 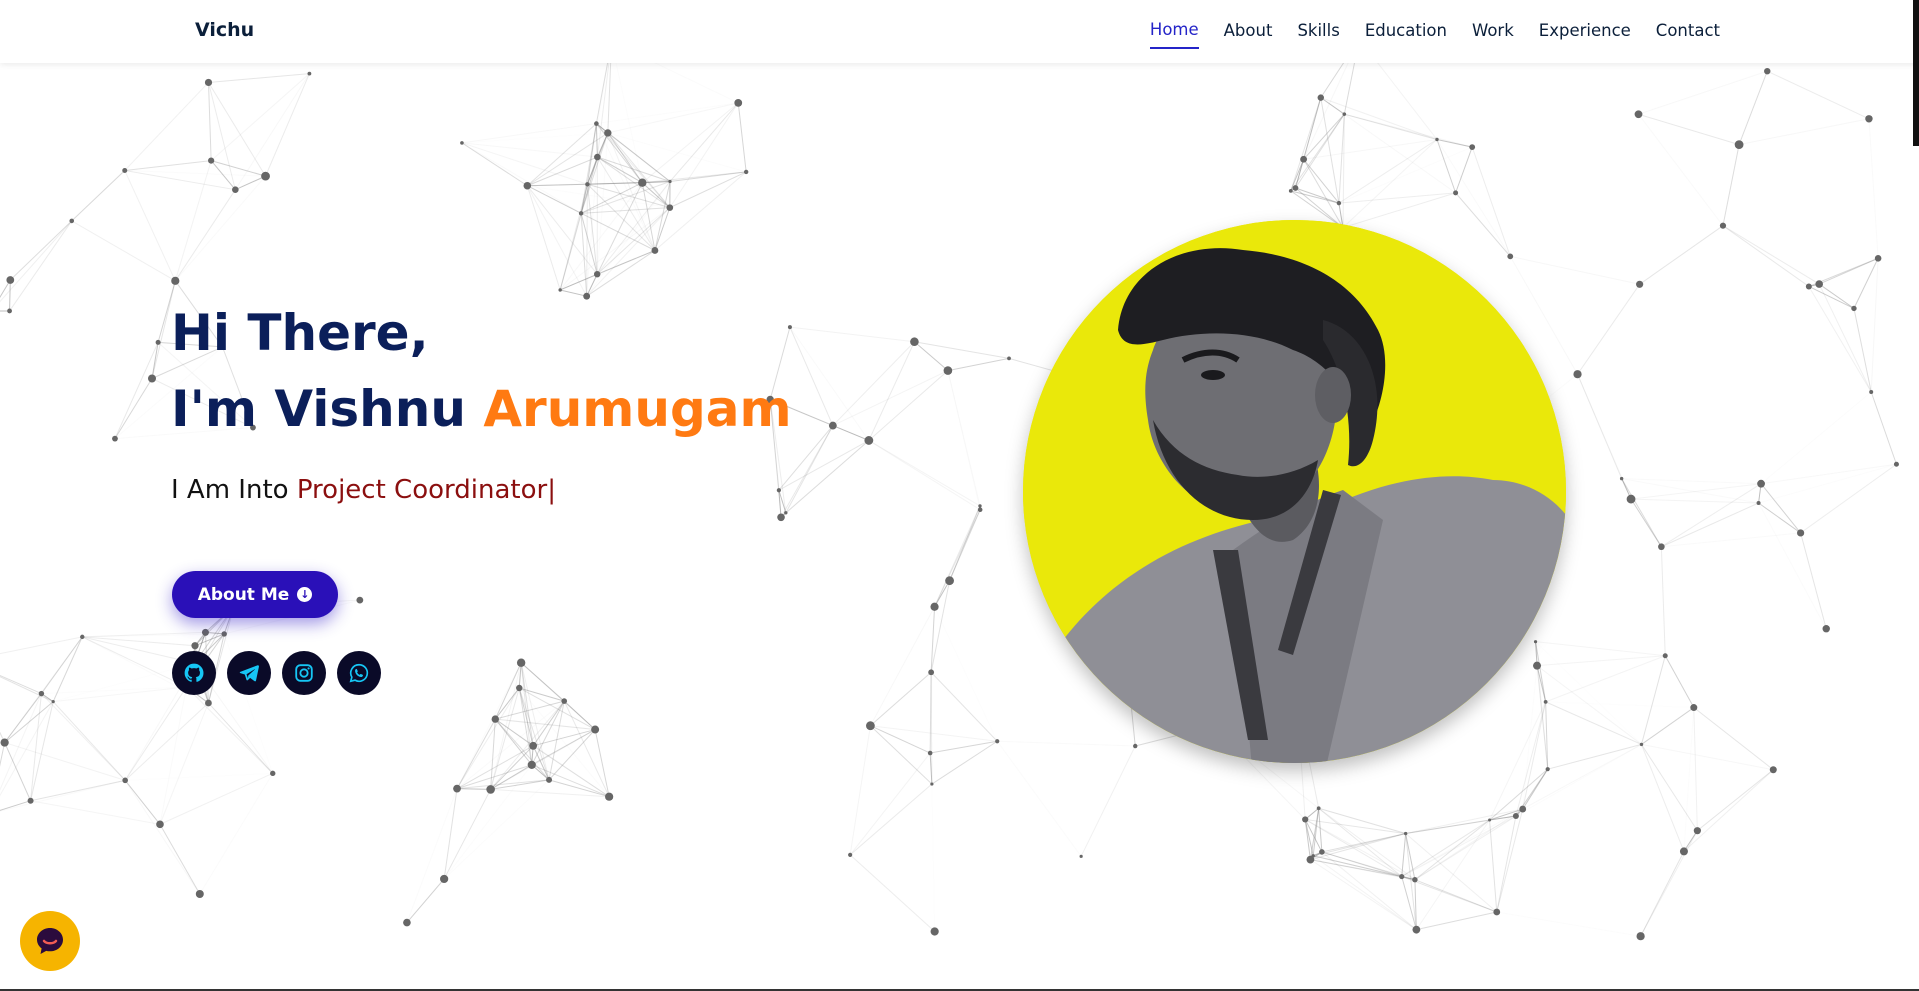 I want to click on nav-contact: Contact, so click(x=1688, y=31).